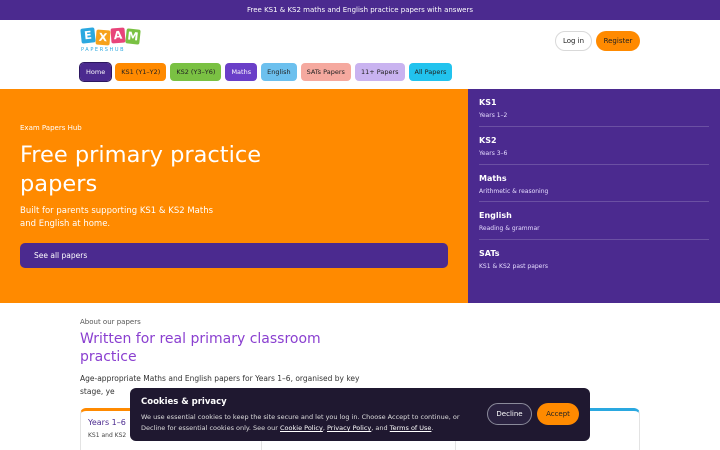 This screenshot has height=450, width=720. Describe the element at coordinates (488, 102) in the screenshot. I see `side-item-title: KS1` at that location.